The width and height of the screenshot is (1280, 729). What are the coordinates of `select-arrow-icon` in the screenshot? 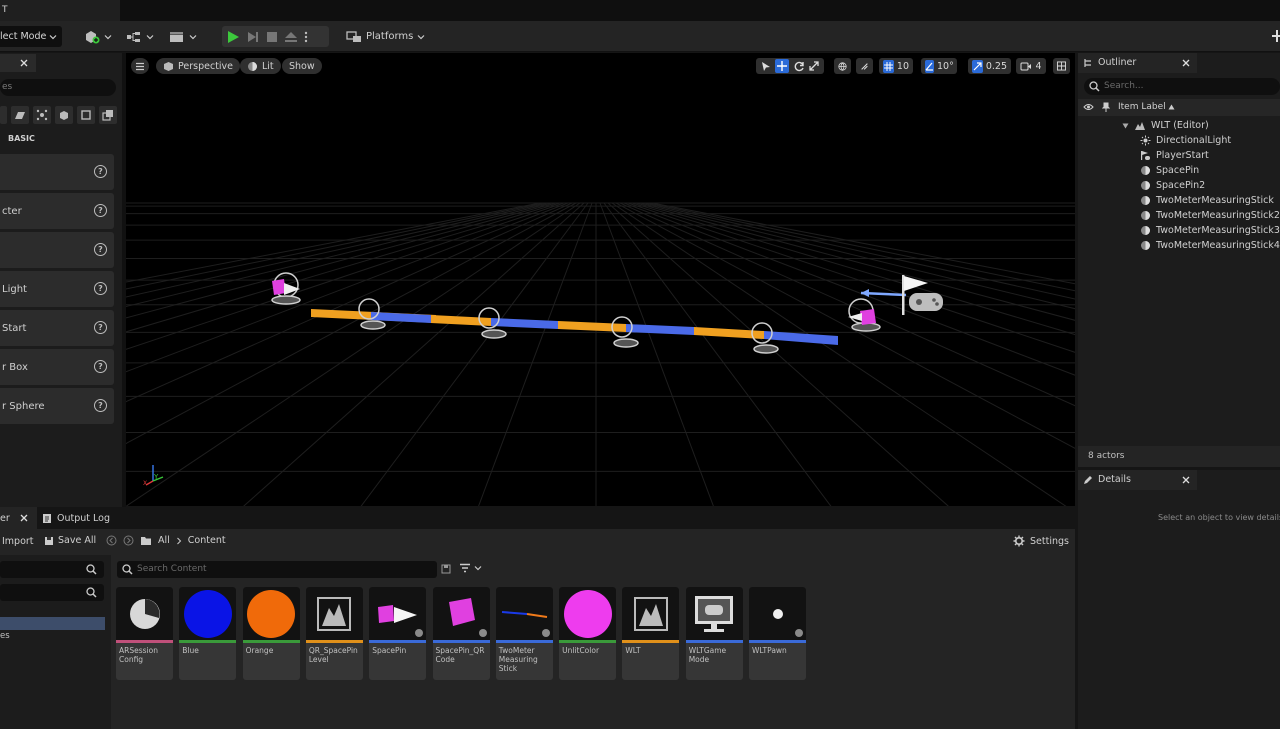 It's located at (766, 66).